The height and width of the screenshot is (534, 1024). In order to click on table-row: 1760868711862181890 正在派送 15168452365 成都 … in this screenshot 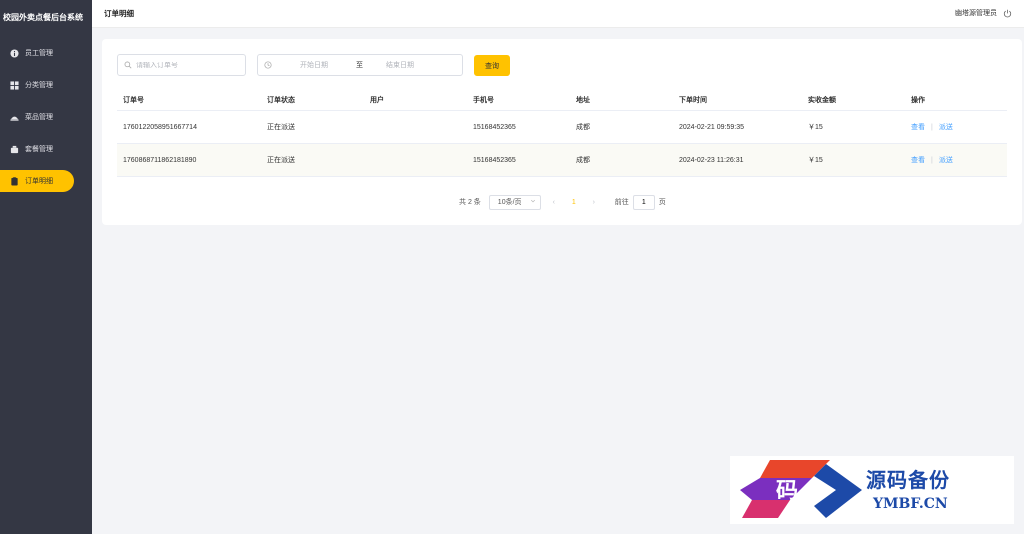, I will do `click(562, 160)`.